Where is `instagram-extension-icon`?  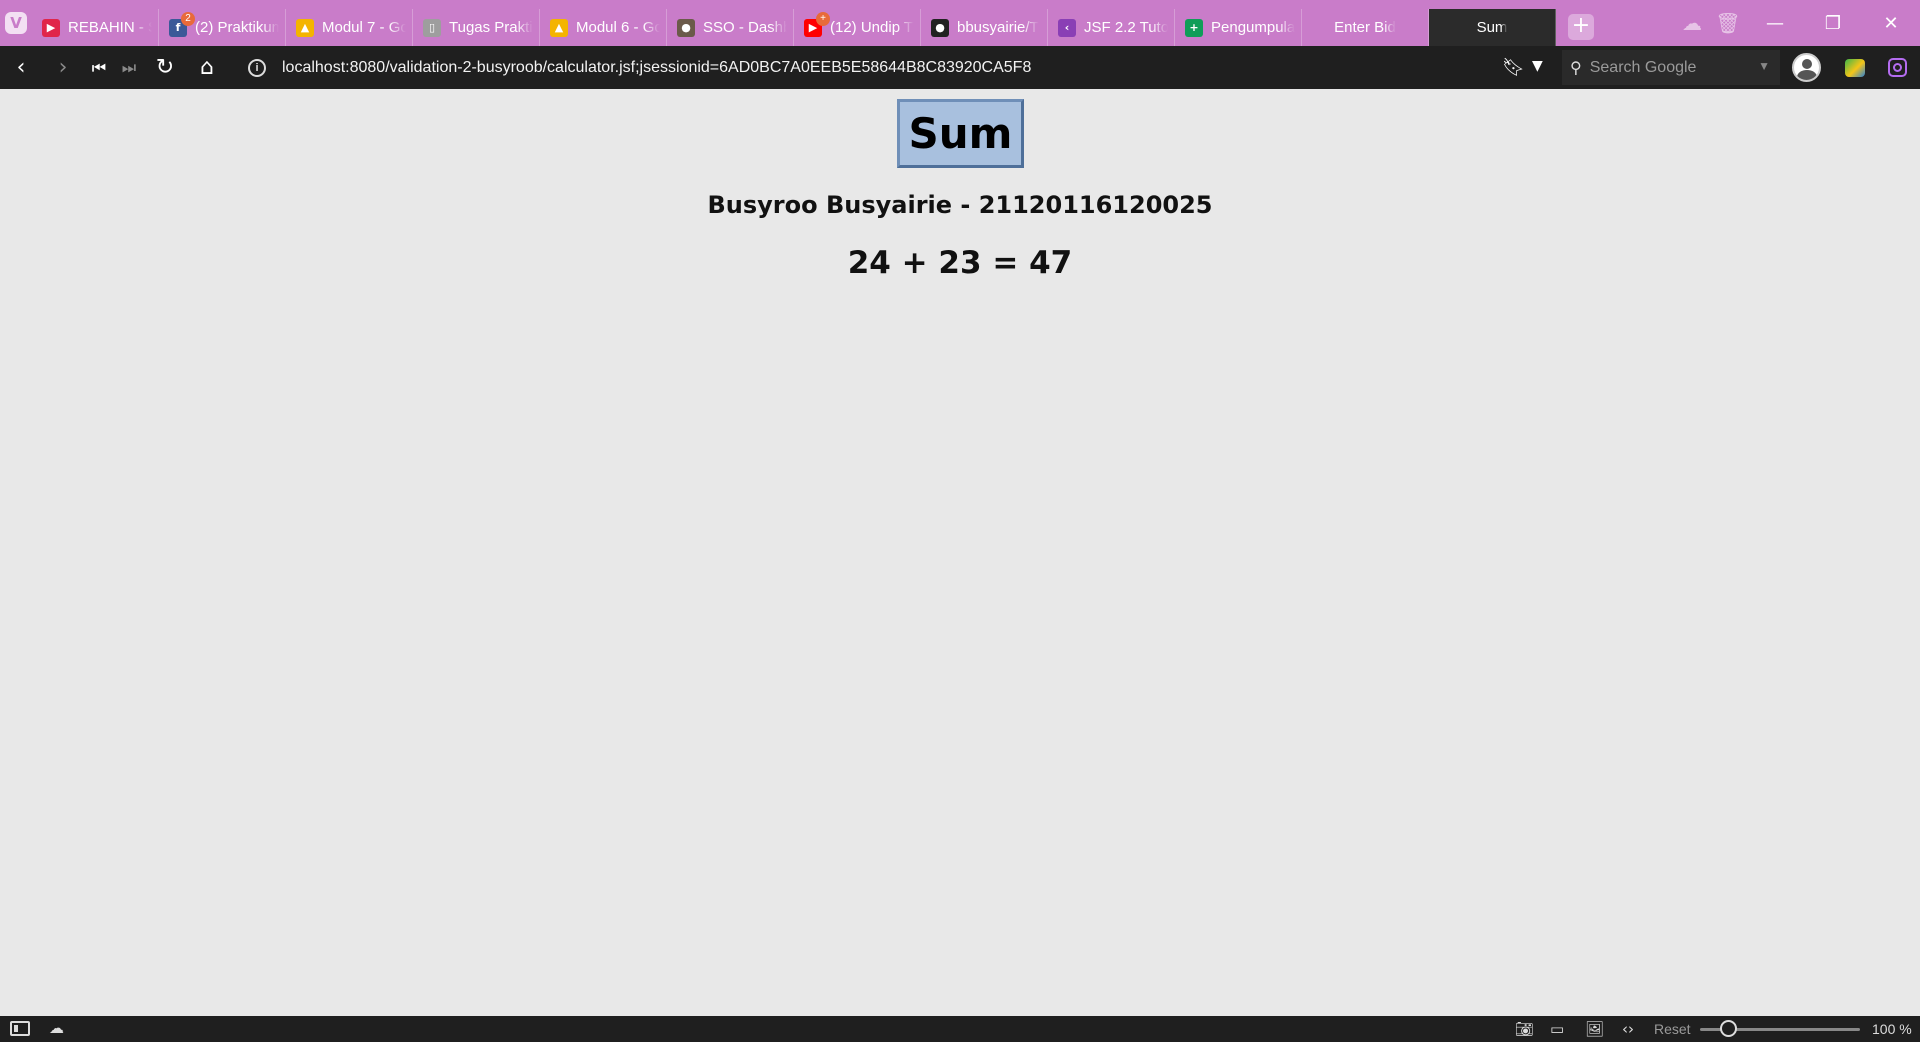
instagram-extension-icon is located at coordinates (1897, 67).